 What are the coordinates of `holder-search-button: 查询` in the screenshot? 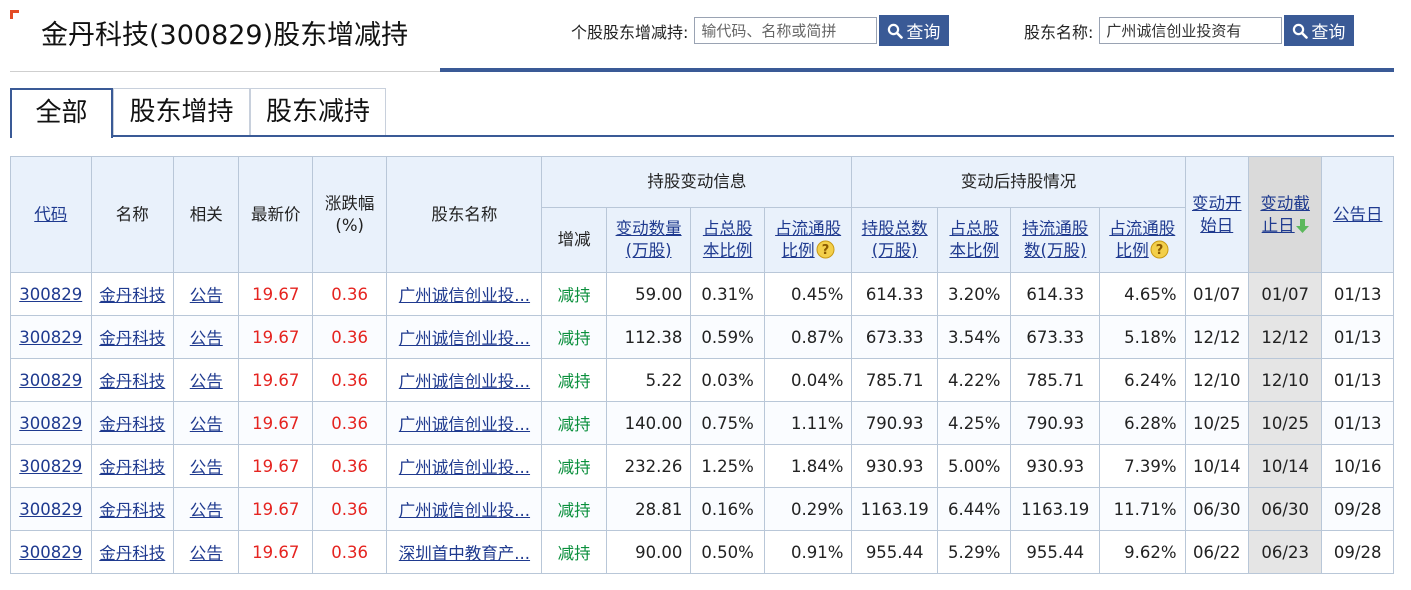 It's located at (1319, 30).